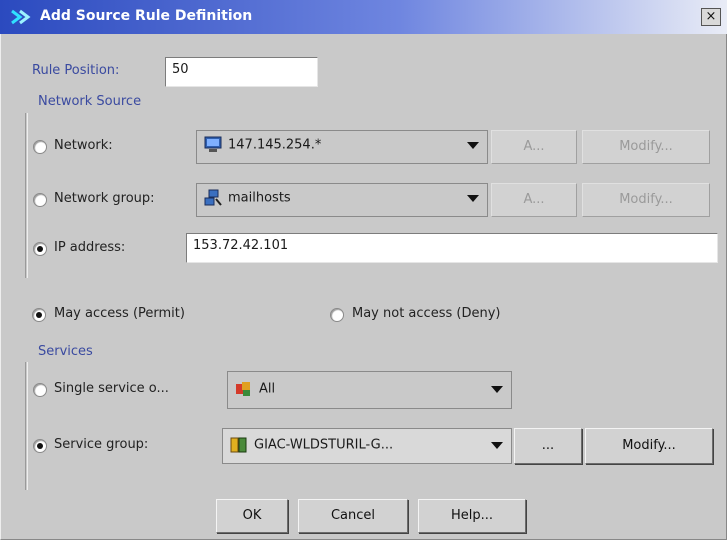 The image size is (727, 540). What do you see at coordinates (243, 389) in the screenshot?
I see `service-all-icon` at bounding box center [243, 389].